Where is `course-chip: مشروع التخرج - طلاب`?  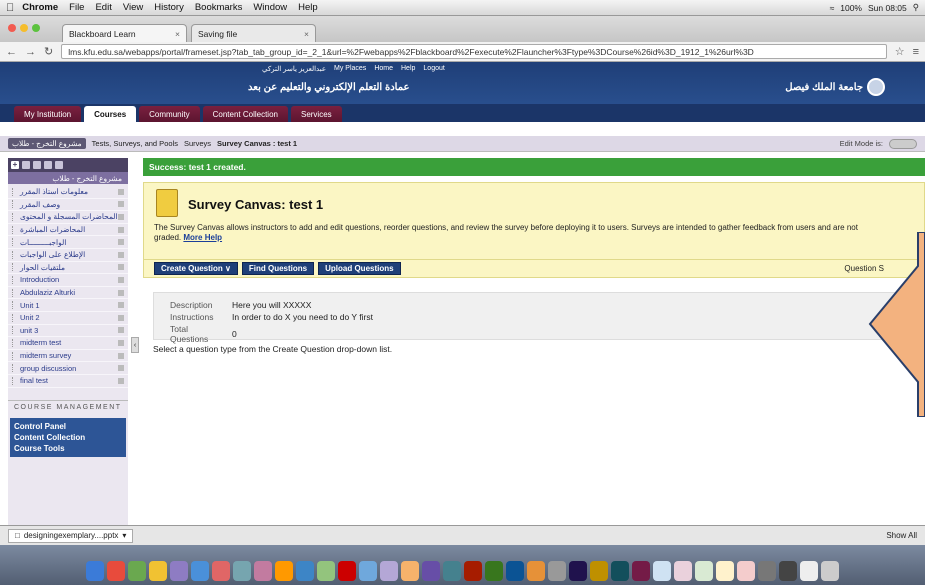
course-chip: مشروع التخرج - طلاب is located at coordinates (47, 143).